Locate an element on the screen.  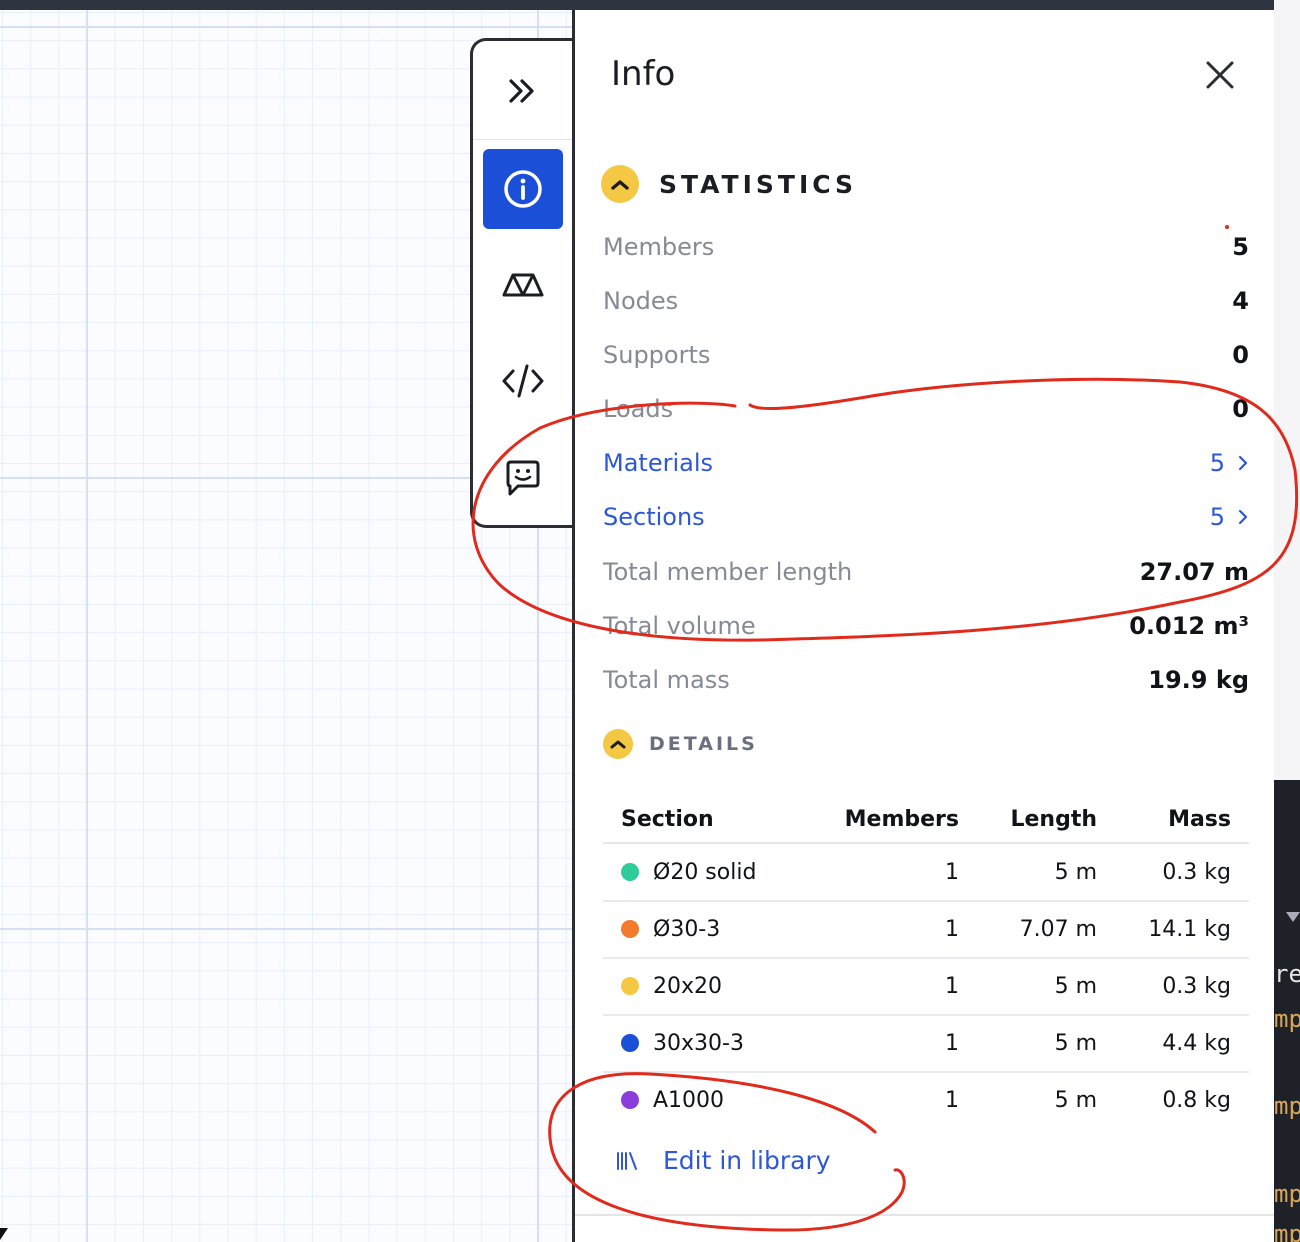
statistics-title: STATISTICS is located at coordinates (758, 184).